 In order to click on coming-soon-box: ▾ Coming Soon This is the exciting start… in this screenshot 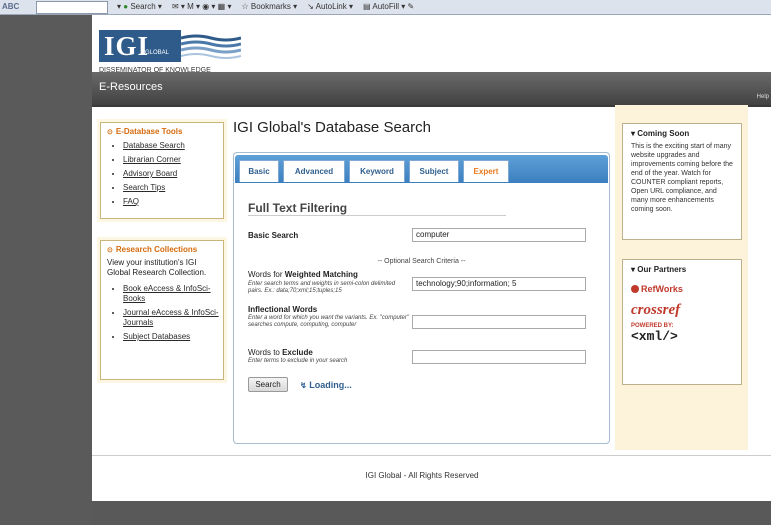, I will do `click(682, 181)`.